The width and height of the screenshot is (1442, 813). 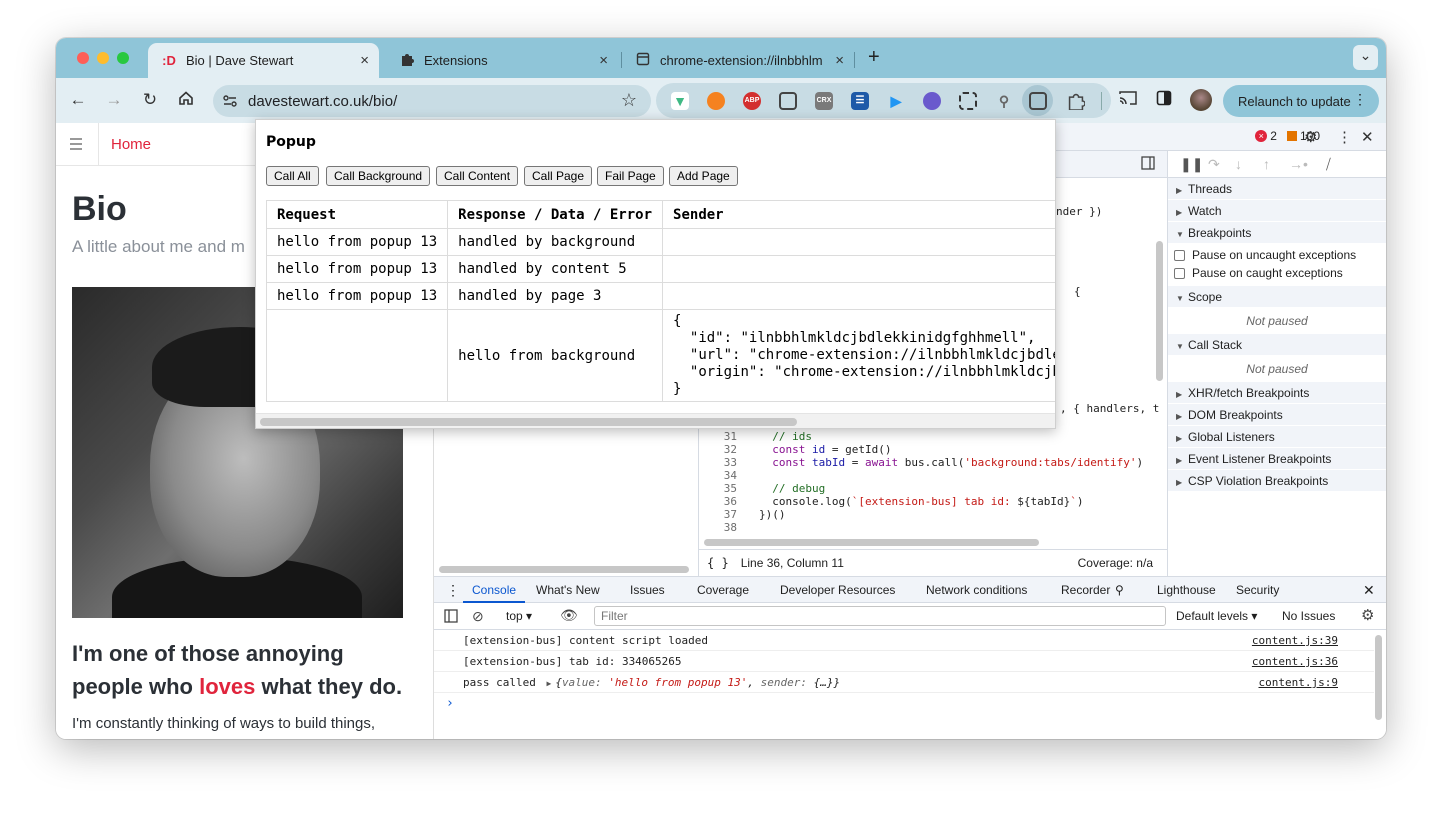 What do you see at coordinates (114, 100) in the screenshot?
I see `forward-arrow-icon: →` at bounding box center [114, 100].